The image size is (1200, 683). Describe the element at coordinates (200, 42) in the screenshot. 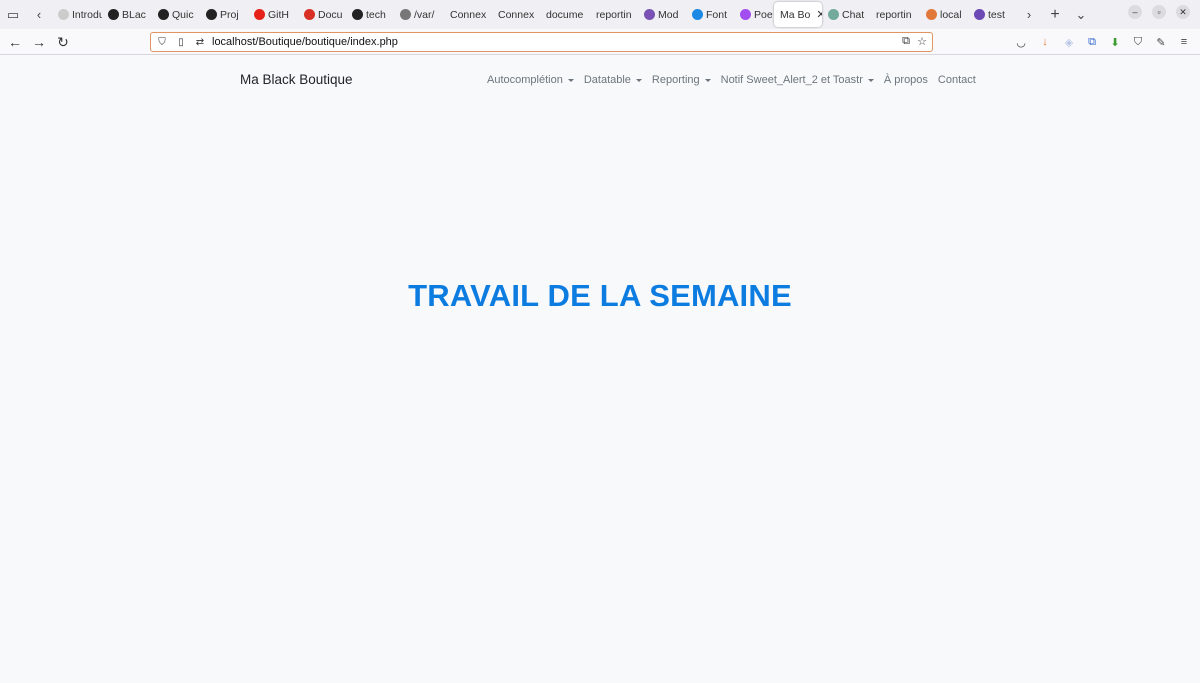

I see `permissions-icon: ⇄` at that location.